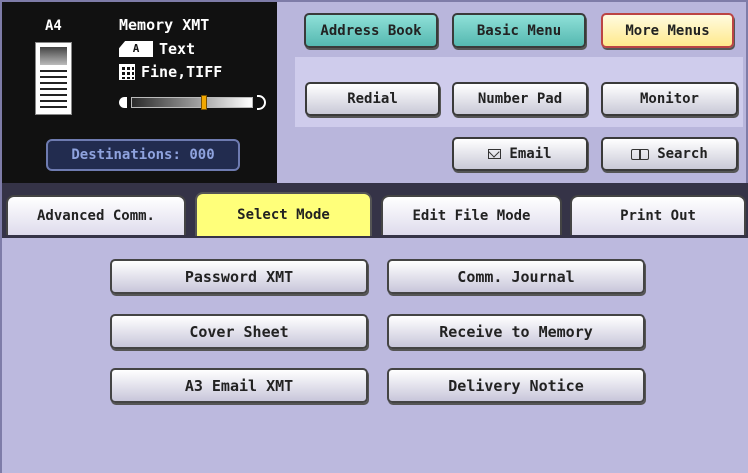  I want to click on basic-menu-button: Basic Menu, so click(519, 30).